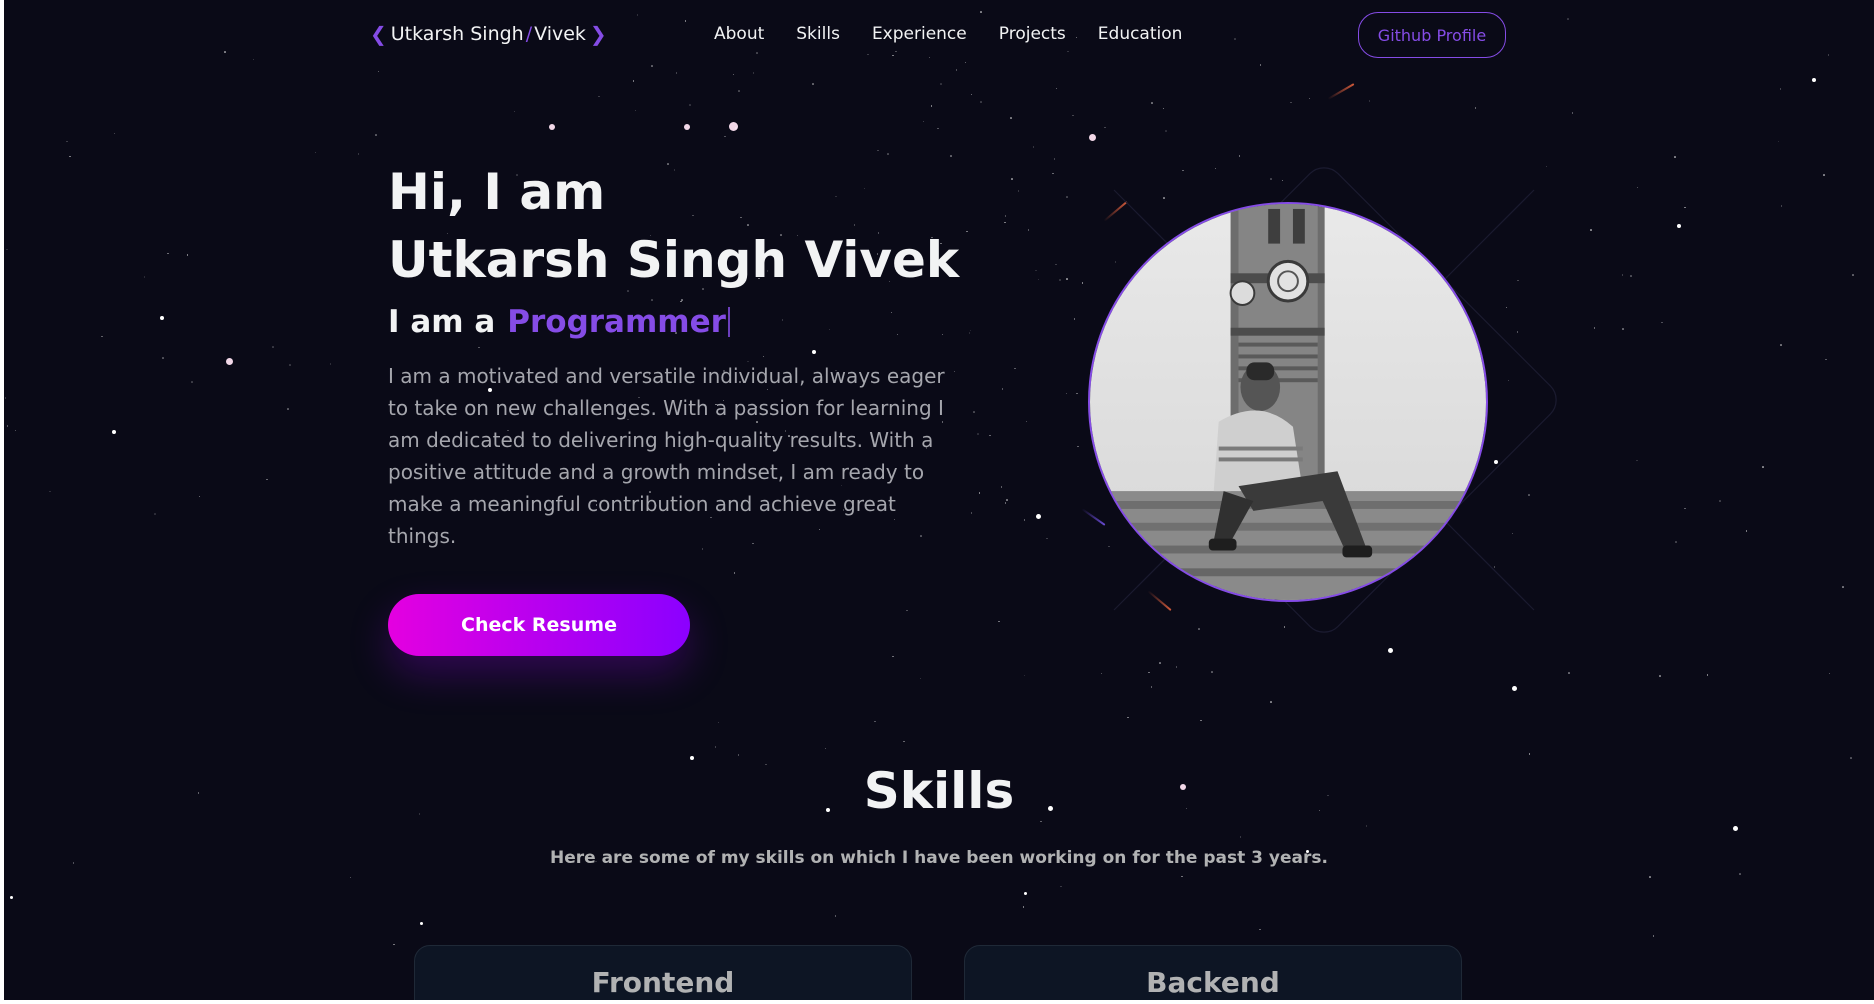  Describe the element at coordinates (1213, 982) in the screenshot. I see `skill-card-title: Backend` at that location.